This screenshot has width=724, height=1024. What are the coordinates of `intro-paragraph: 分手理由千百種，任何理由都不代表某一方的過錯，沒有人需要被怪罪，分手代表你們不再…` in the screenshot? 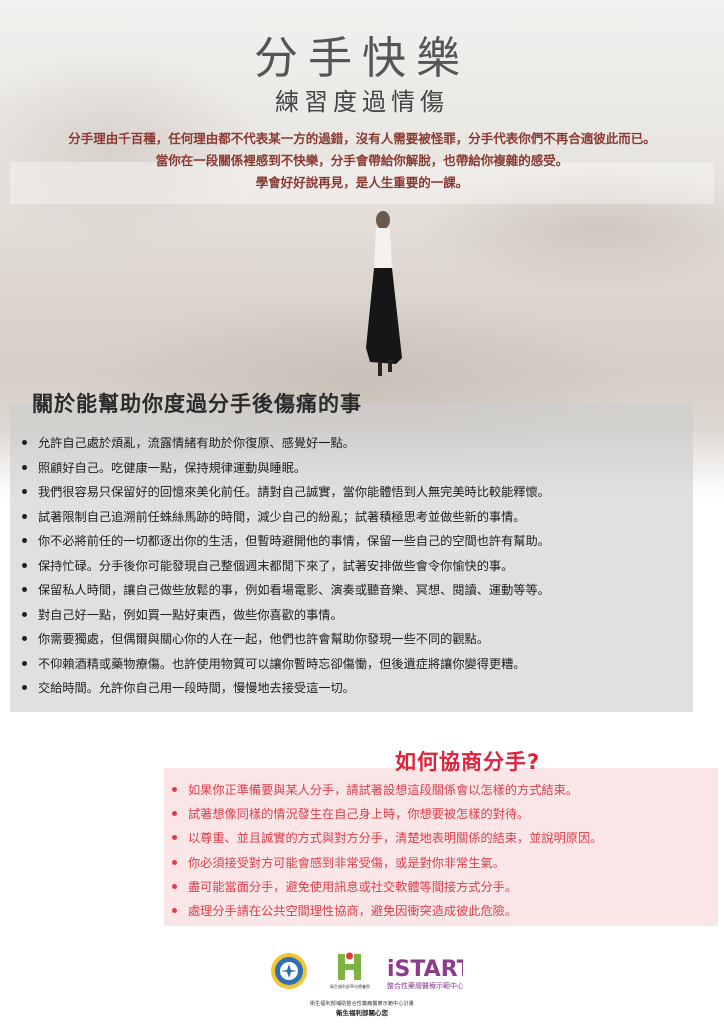 It's located at (362, 161).